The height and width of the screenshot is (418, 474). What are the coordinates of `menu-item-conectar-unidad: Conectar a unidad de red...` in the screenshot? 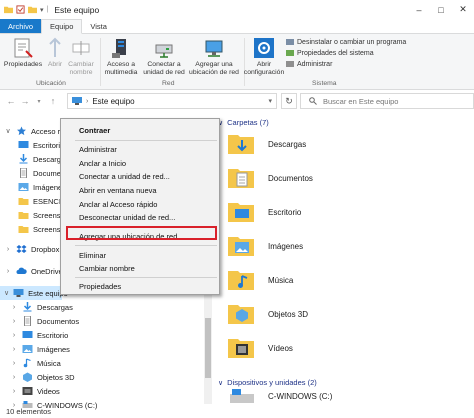 It's located at (124, 176).